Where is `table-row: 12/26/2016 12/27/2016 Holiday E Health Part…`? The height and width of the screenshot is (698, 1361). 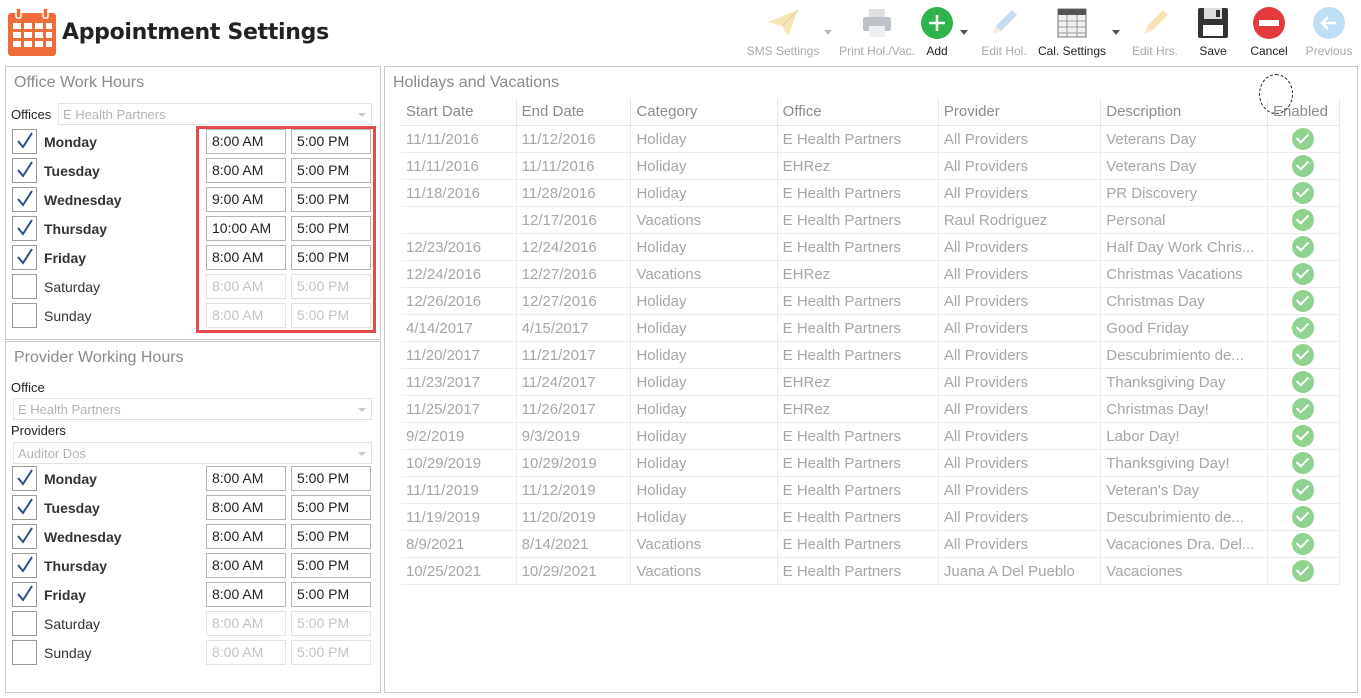 table-row: 12/26/2016 12/27/2016 Holiday E Health Part… is located at coordinates (871, 301).